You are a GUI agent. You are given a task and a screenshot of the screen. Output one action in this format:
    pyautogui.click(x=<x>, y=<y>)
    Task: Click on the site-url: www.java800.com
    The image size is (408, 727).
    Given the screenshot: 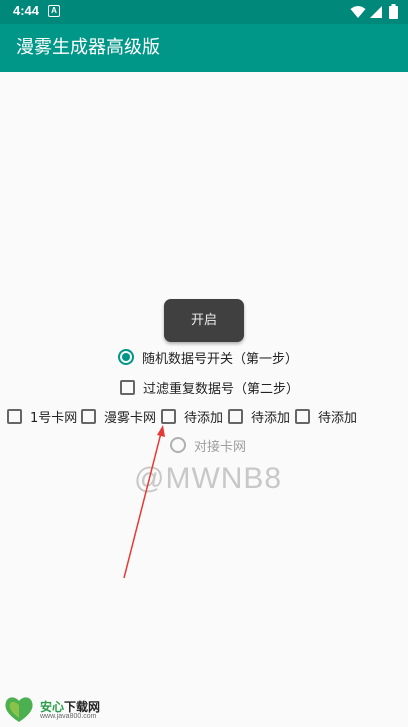 What is the action you would take?
    pyautogui.click(x=68, y=716)
    